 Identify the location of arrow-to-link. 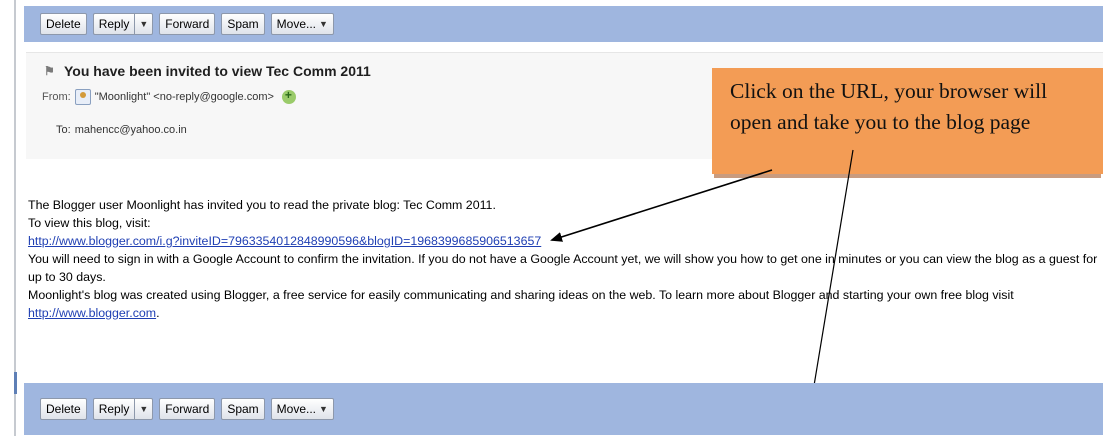
(661, 205).